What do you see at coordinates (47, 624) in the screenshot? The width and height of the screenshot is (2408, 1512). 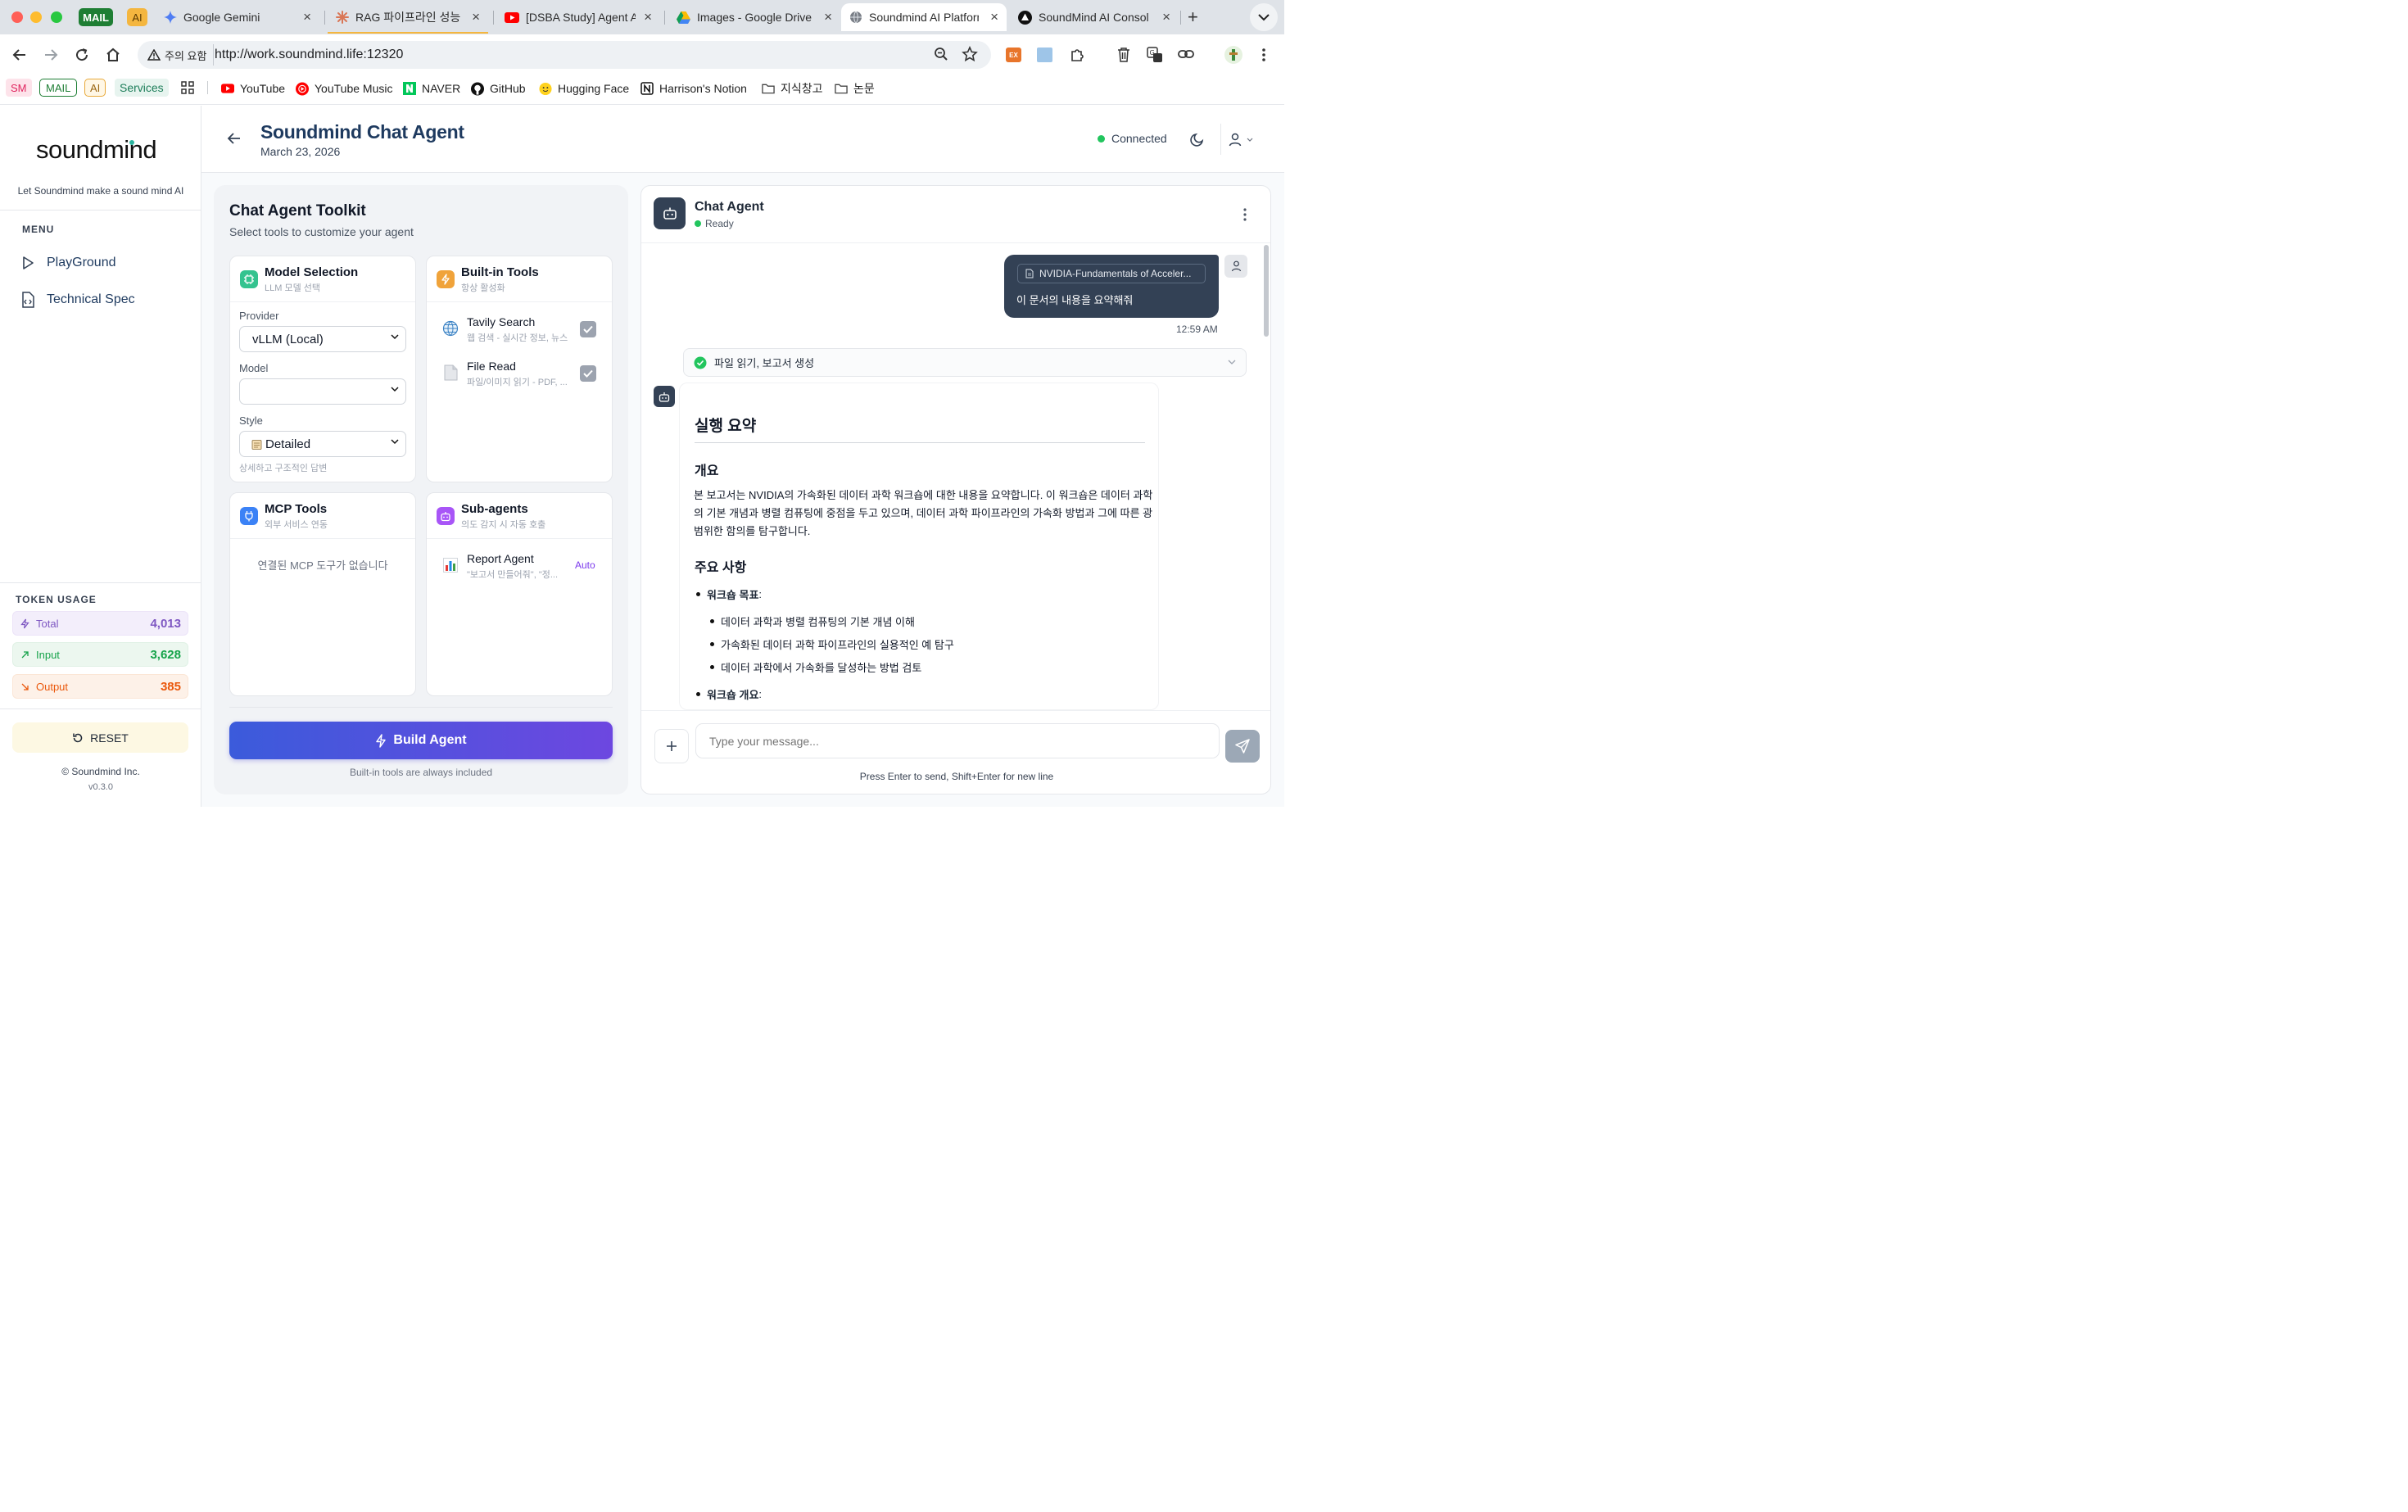 I see `token-total-label: Total` at bounding box center [47, 624].